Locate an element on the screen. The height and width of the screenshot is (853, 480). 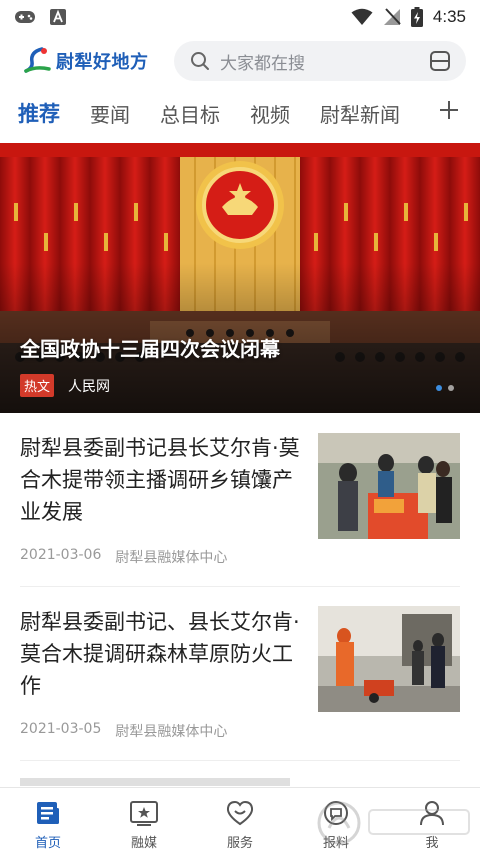
search-bar: 大家都在搜 is located at coordinates (320, 61).